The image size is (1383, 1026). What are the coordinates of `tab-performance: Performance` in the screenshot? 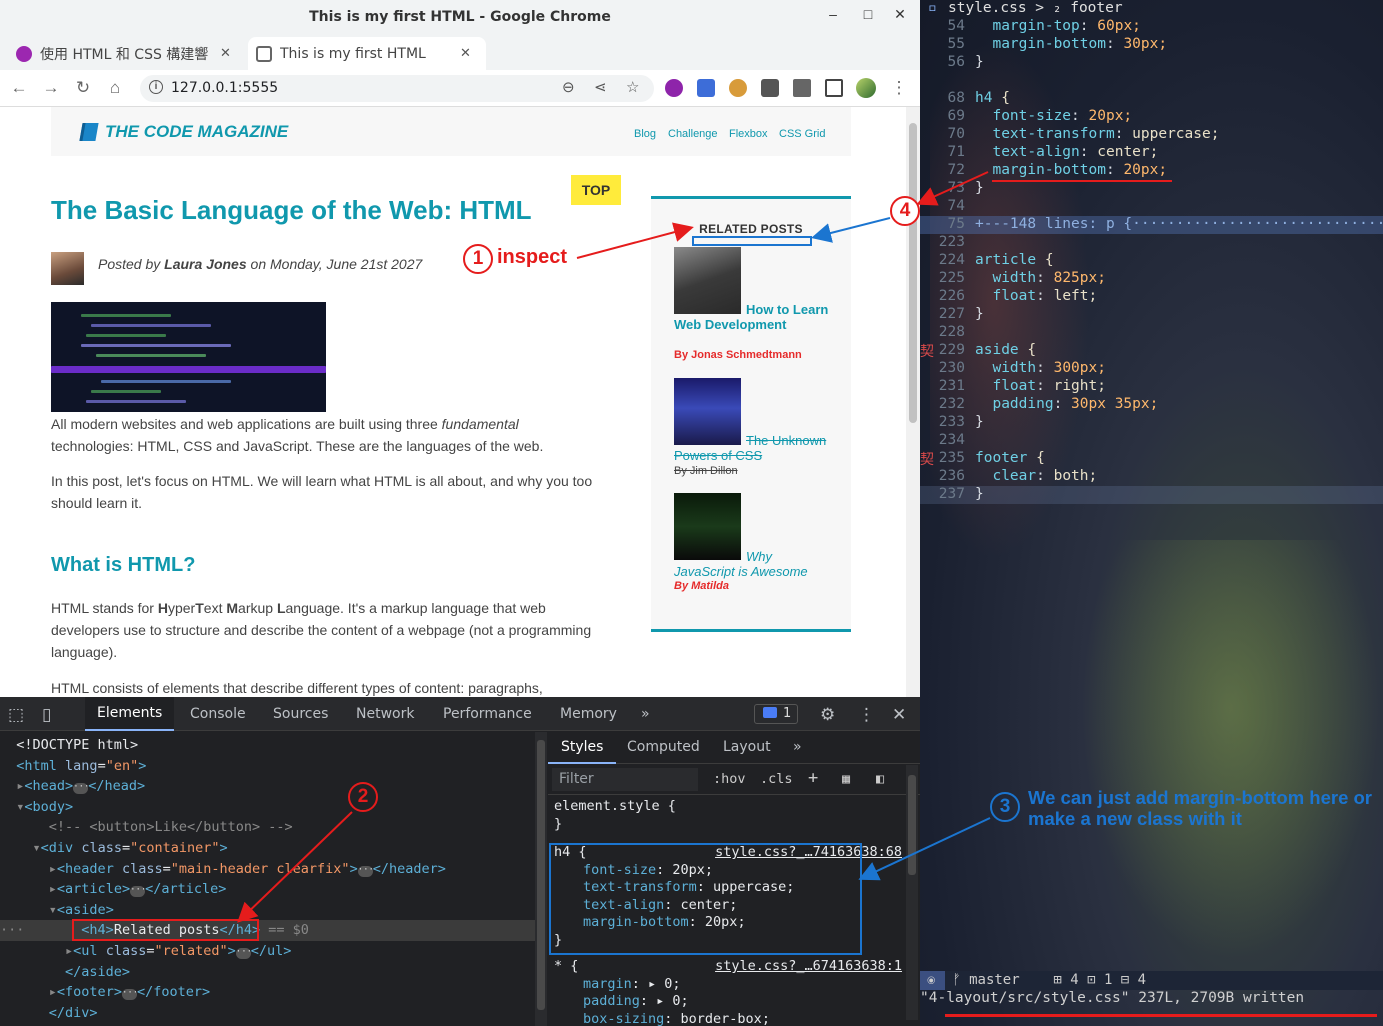 It's located at (487, 714).